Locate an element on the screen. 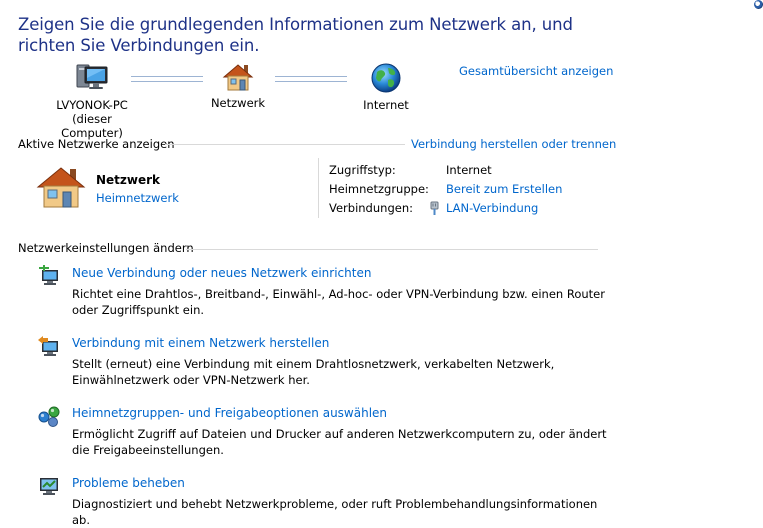 This screenshot has width=763, height=528. homegroup-sharing-icon is located at coordinates (49, 416).